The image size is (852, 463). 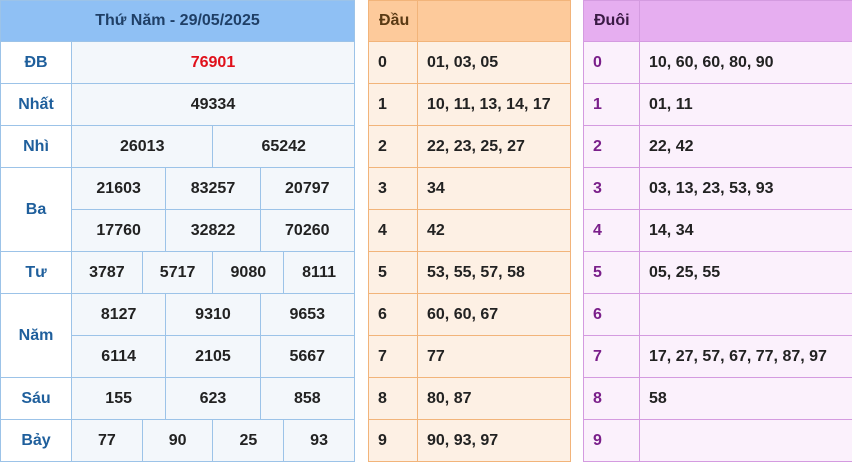 What do you see at coordinates (118, 356) in the screenshot?
I see `prize-value: 6114` at bounding box center [118, 356].